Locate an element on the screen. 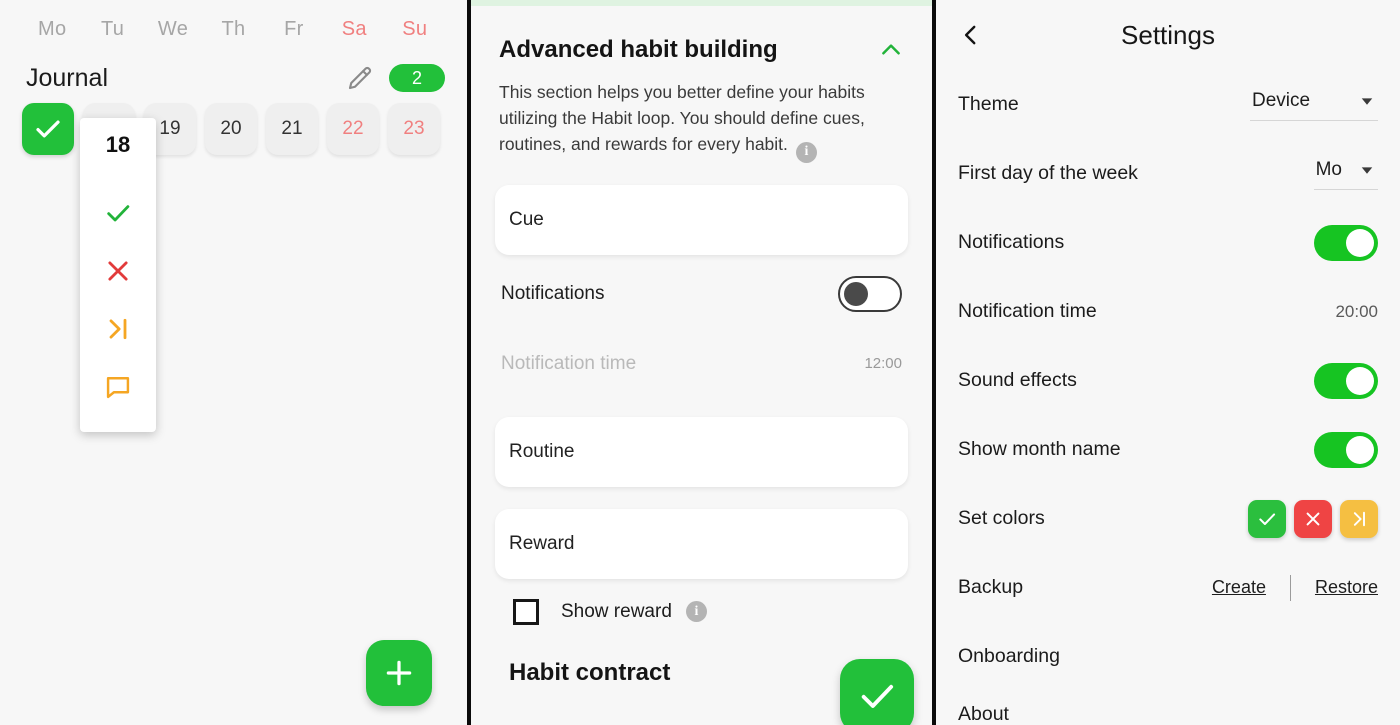 The image size is (1400, 725). sound-effects-toggle is located at coordinates (1346, 380).